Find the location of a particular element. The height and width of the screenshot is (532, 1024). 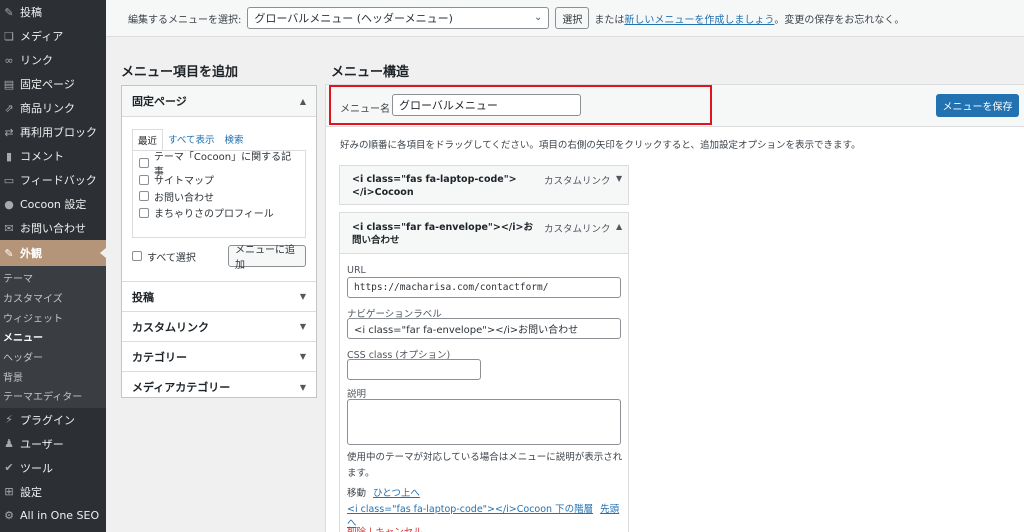

sidebar-item-label: 設定 is located at coordinates (31, 492).